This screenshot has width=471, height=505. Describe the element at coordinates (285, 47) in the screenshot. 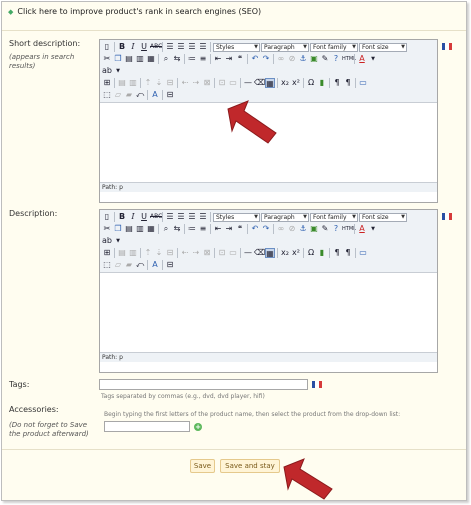

I see `paragraph-dropdown: Paragraph ▼` at that location.